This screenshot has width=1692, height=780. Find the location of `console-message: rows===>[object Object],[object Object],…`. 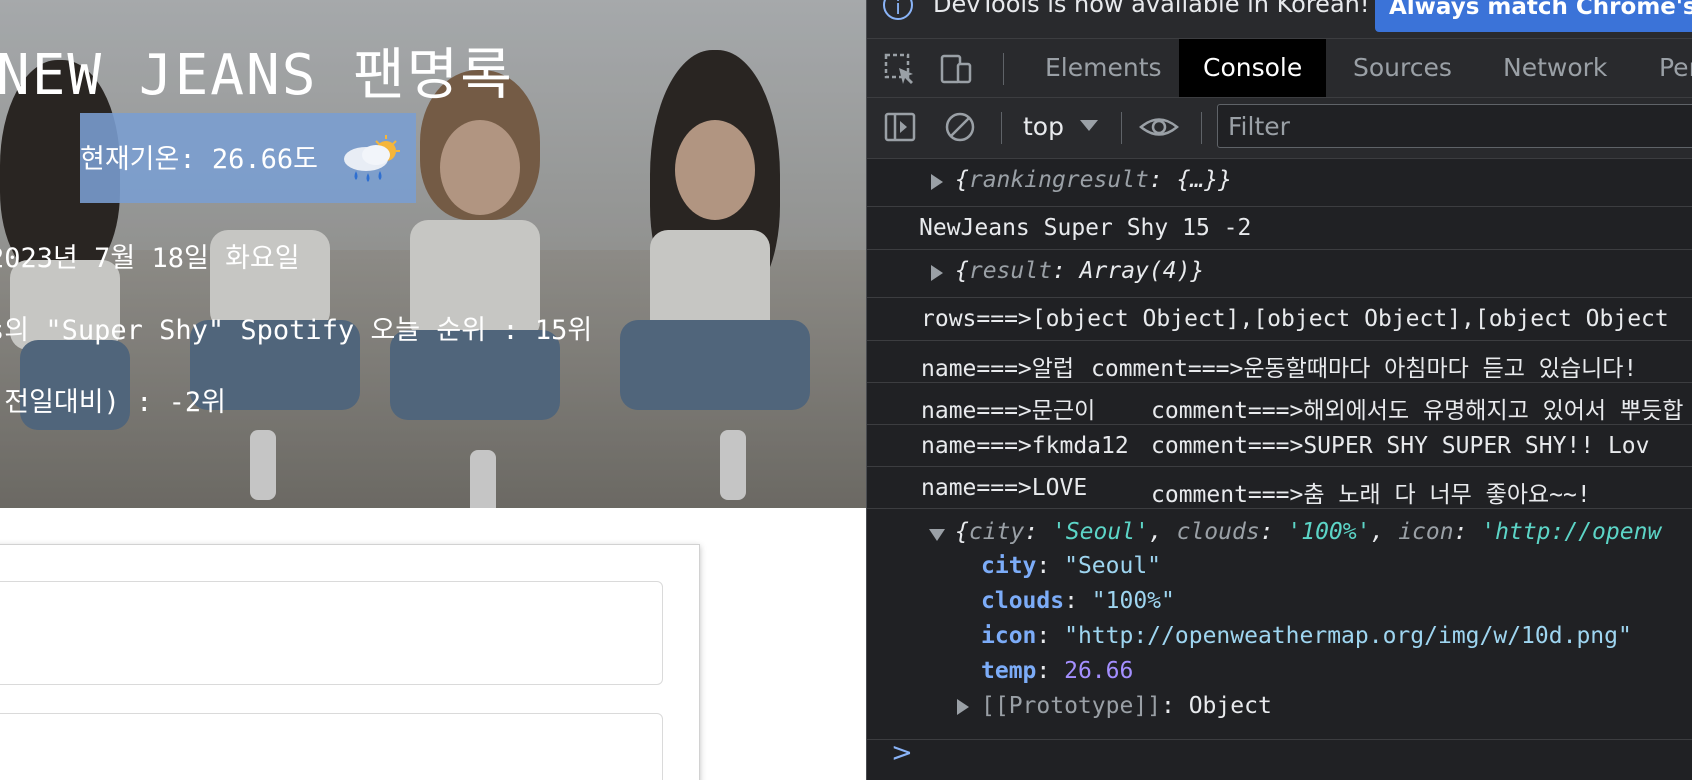

console-message: rows===>[object Object],[object Object],… is located at coordinates (1279, 319).